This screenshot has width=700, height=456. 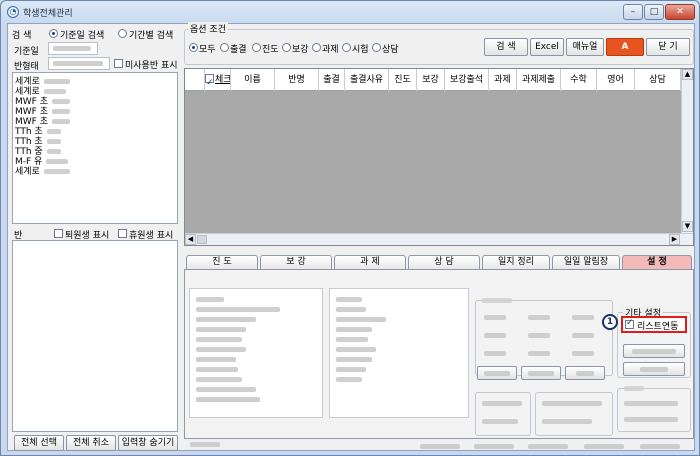 I want to click on header-check-checkbox, so click(x=209, y=81).